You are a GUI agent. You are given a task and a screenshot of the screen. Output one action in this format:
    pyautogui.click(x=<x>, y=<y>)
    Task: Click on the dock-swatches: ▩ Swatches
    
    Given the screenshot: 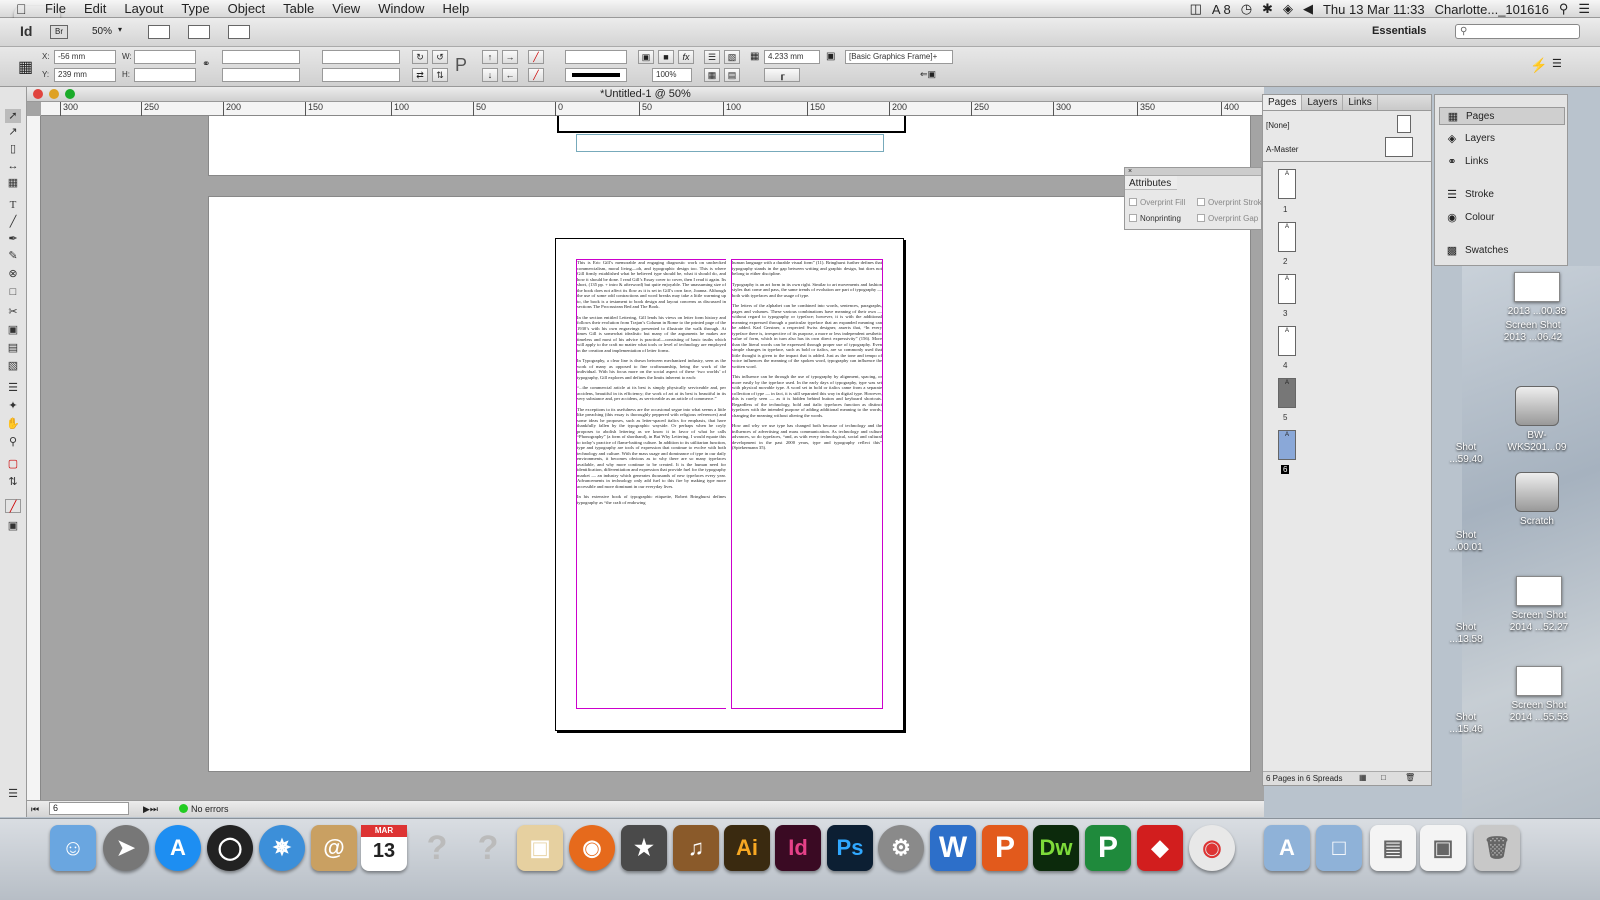 What is the action you would take?
    pyautogui.click(x=1502, y=251)
    